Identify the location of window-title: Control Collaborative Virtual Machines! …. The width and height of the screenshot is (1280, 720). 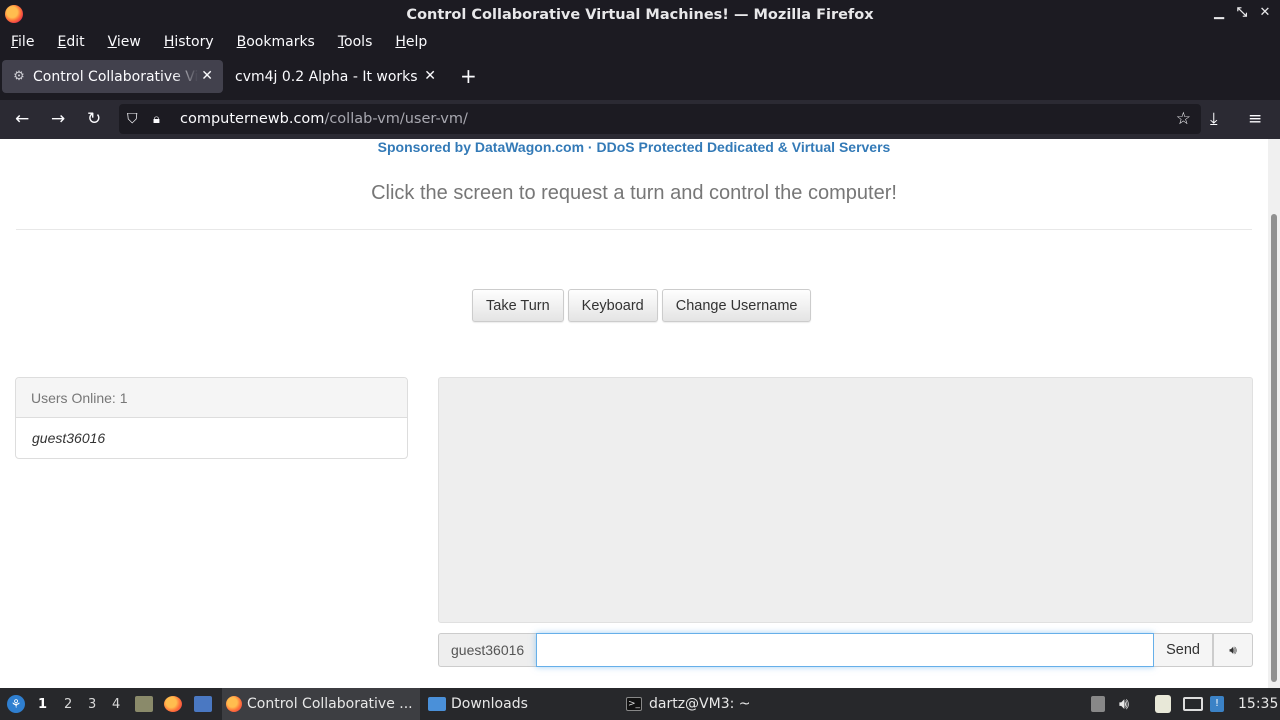
(640, 14).